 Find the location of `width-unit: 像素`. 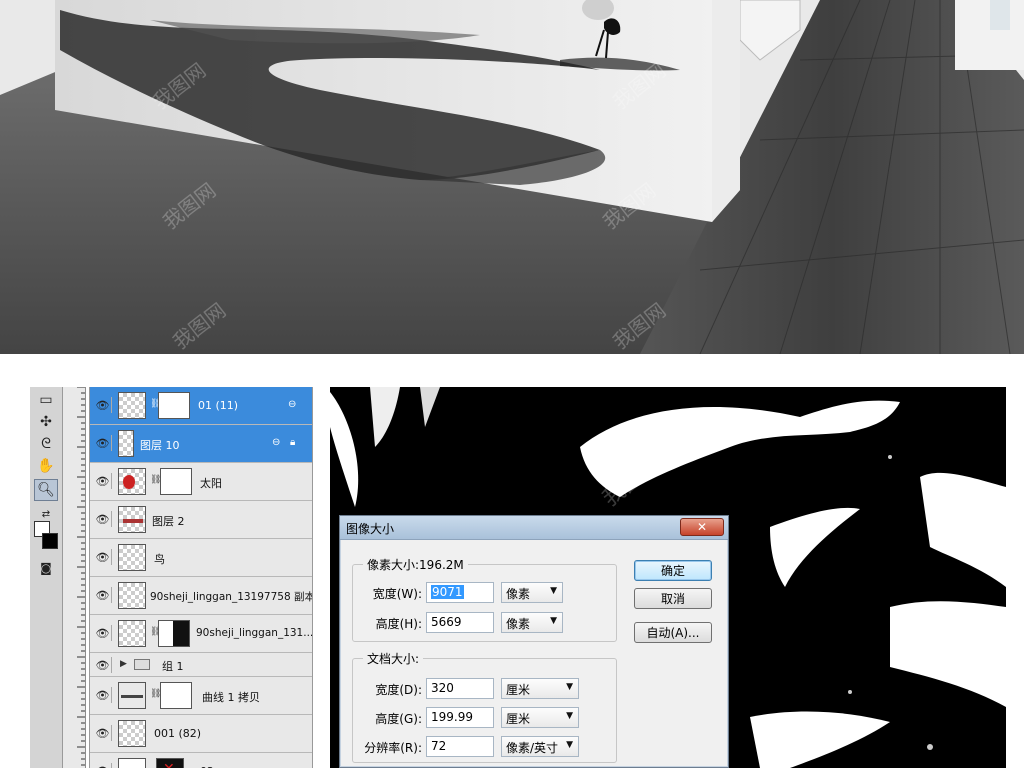

width-unit: 像素 is located at coordinates (518, 594).